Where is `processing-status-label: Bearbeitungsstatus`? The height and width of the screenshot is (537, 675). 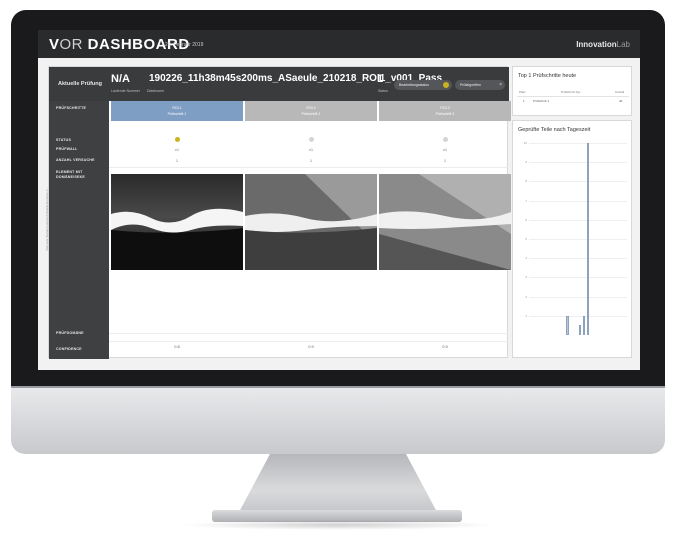
processing-status-label: Bearbeitungsstatus is located at coordinates (414, 85).